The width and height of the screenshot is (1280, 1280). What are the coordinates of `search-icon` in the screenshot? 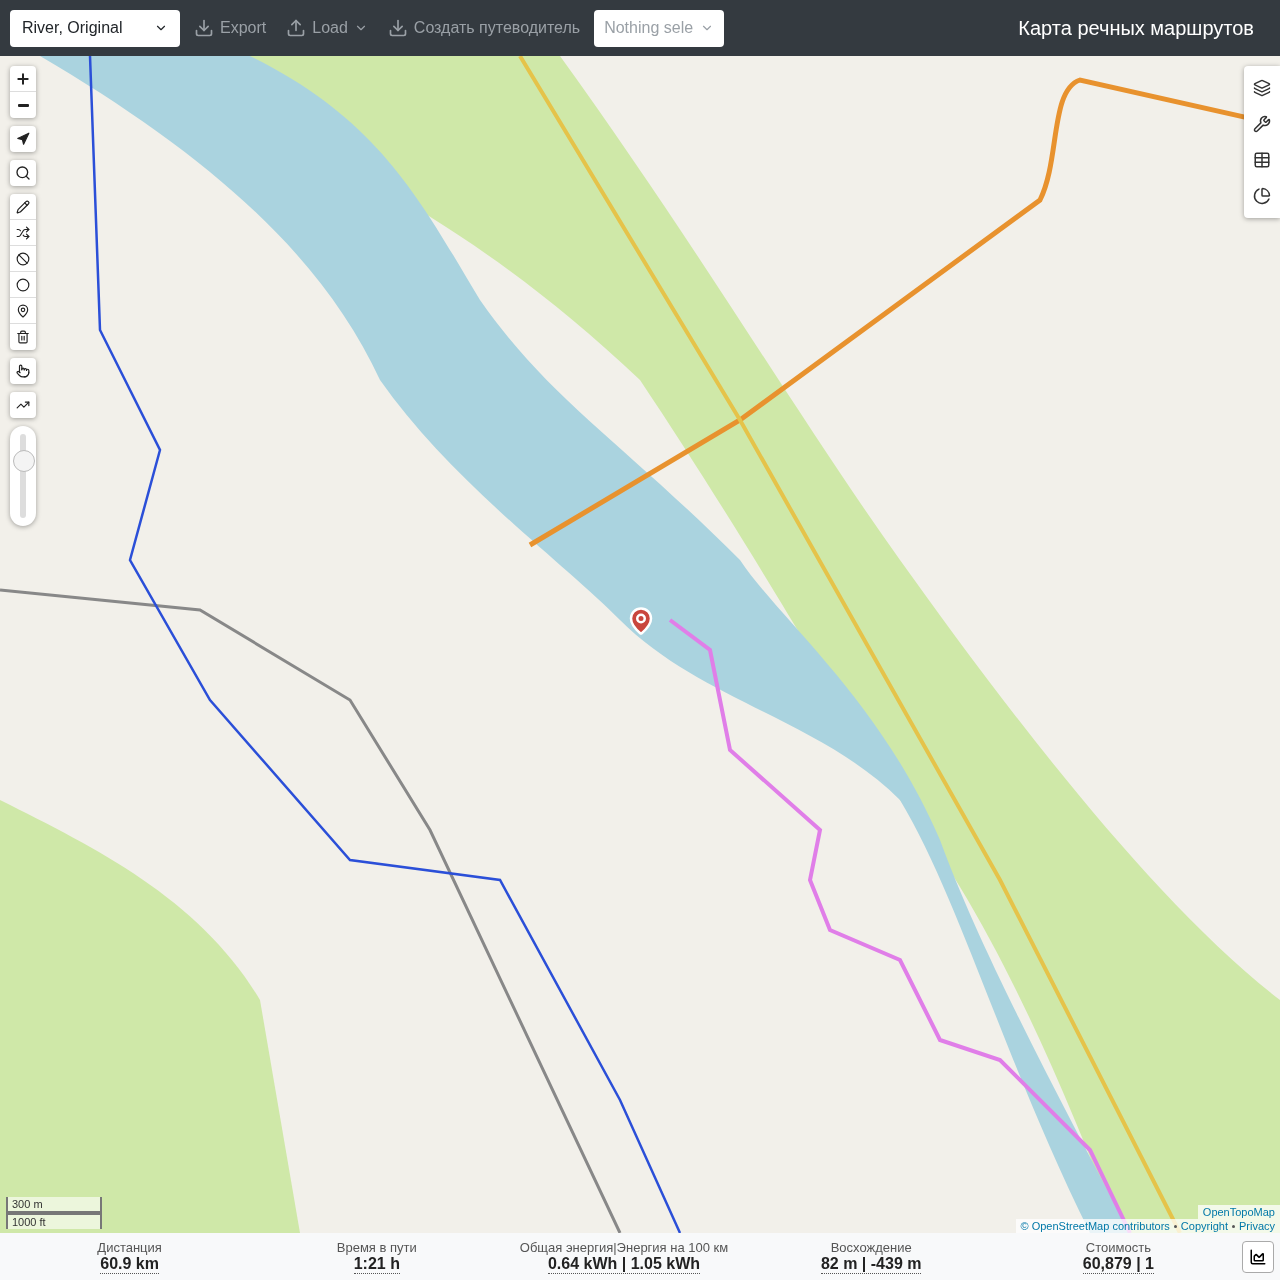 It's located at (23, 173).